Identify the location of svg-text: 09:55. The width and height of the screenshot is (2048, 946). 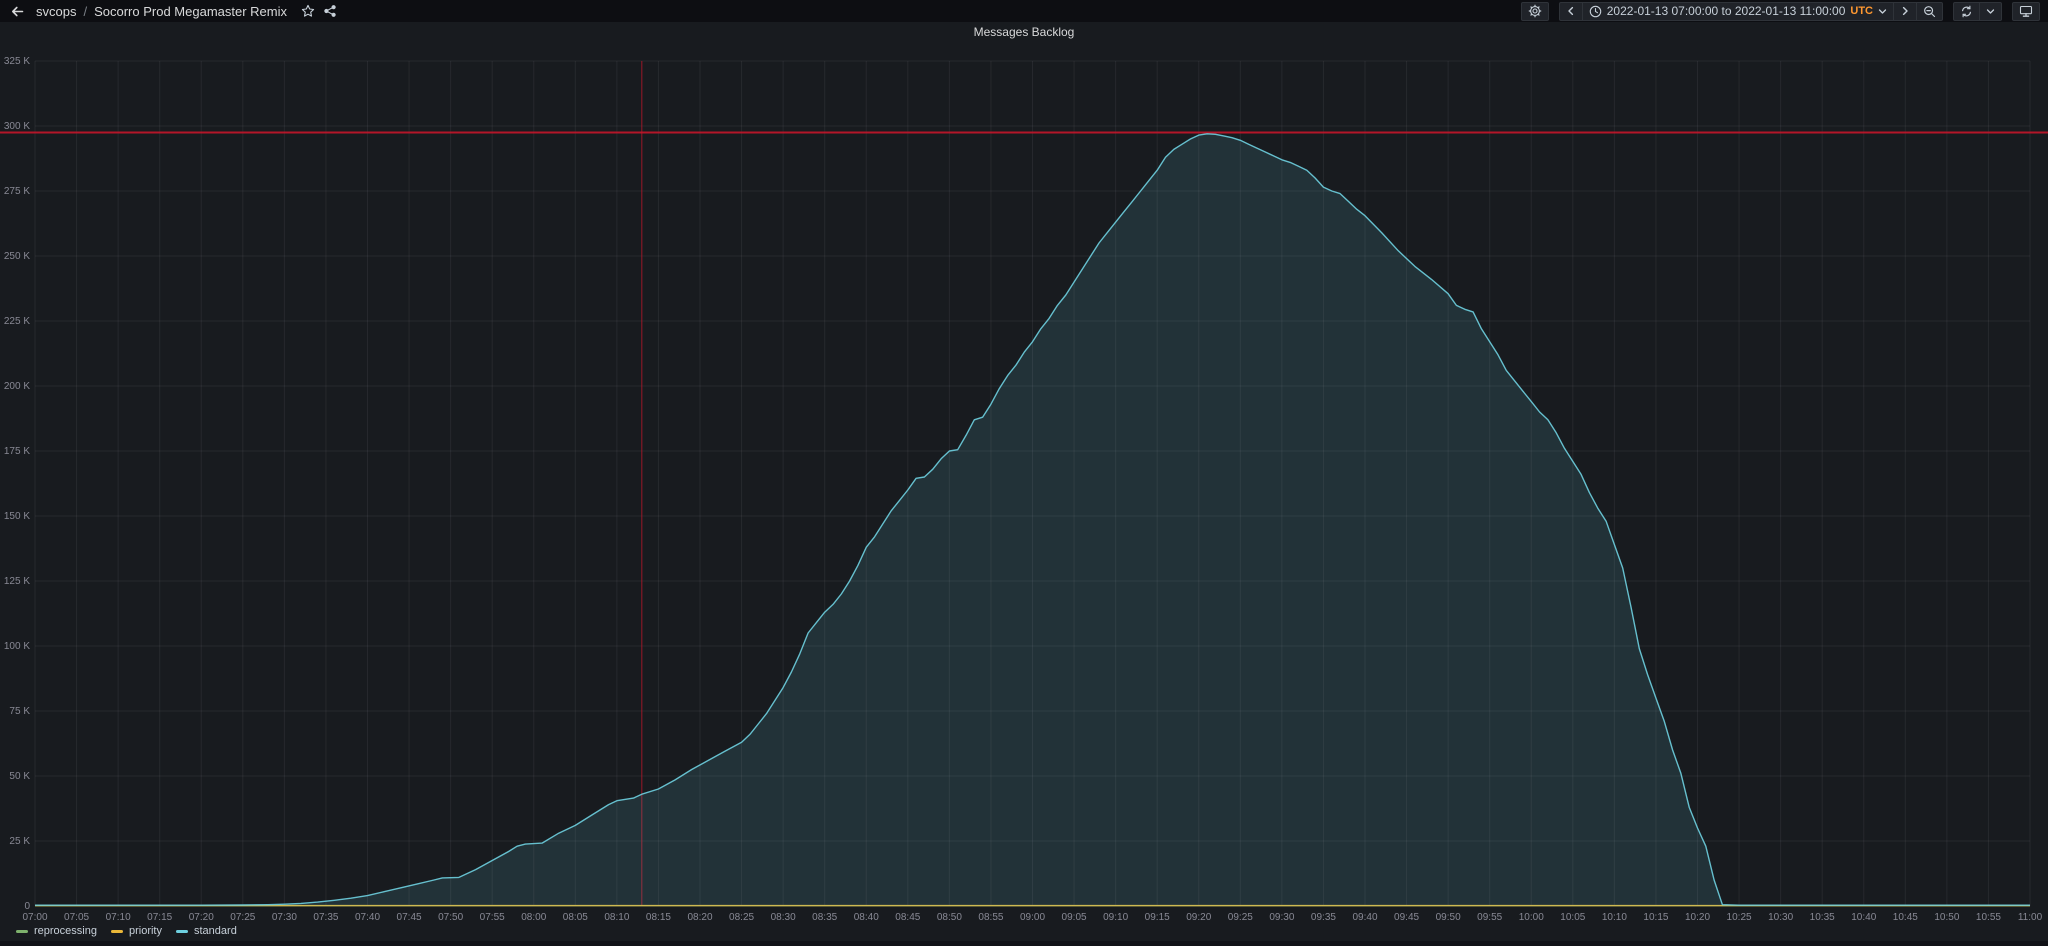
(1489, 917).